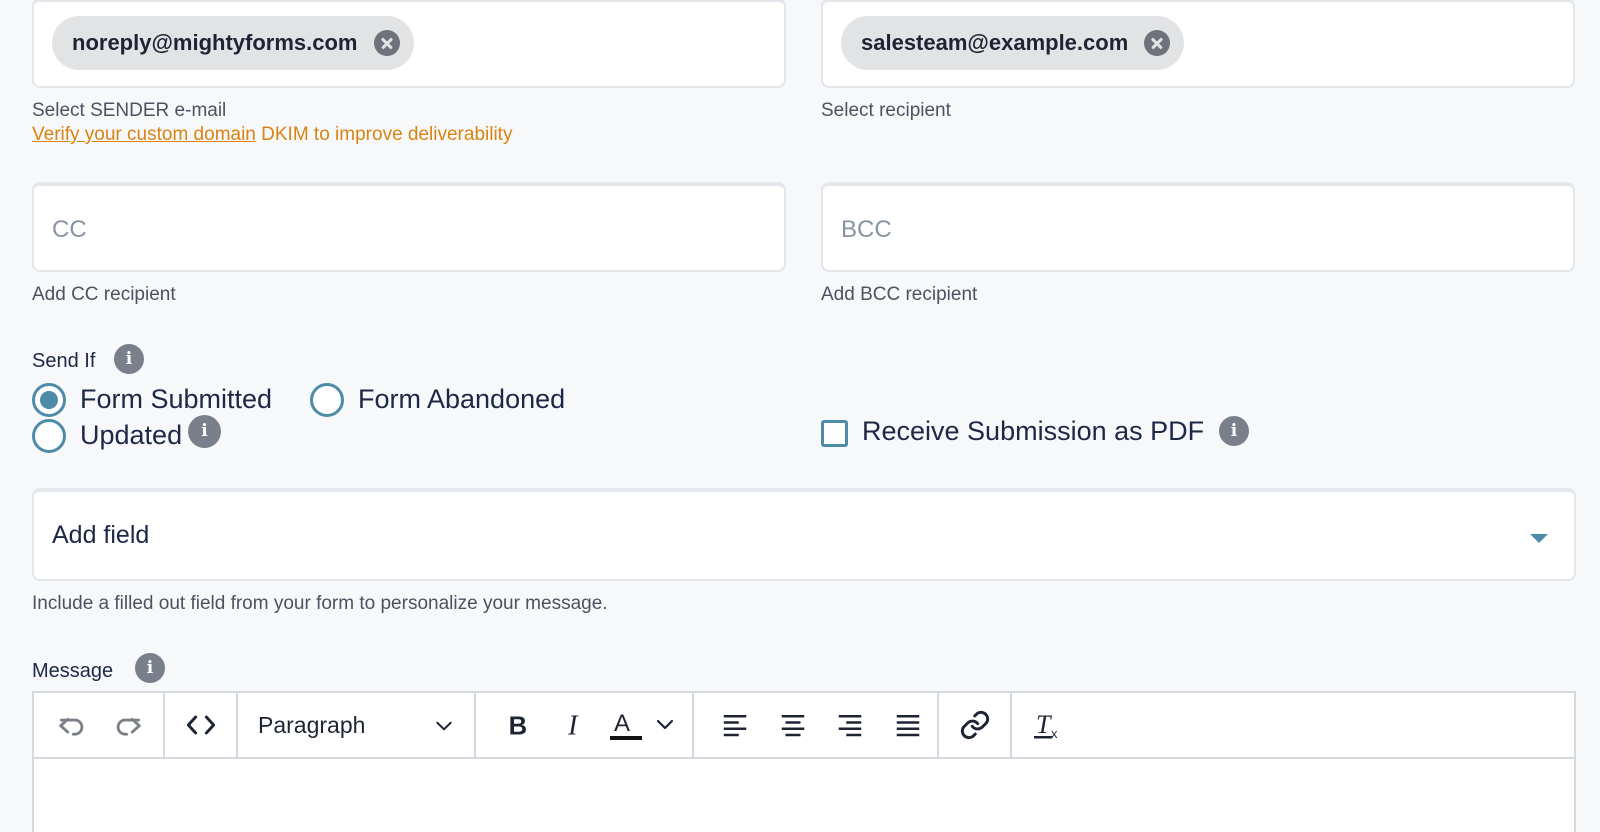 The image size is (1600, 832). I want to click on align-right-icon, so click(851, 725).